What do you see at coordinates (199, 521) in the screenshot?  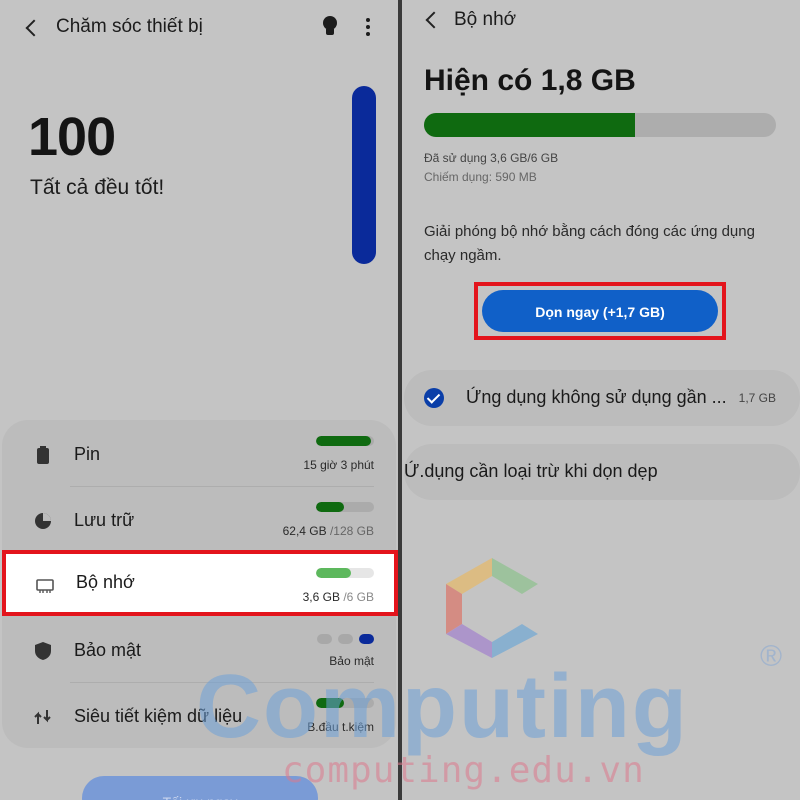 I see `storage-item: Lưu trữ 62,4 GB /128 GB` at bounding box center [199, 521].